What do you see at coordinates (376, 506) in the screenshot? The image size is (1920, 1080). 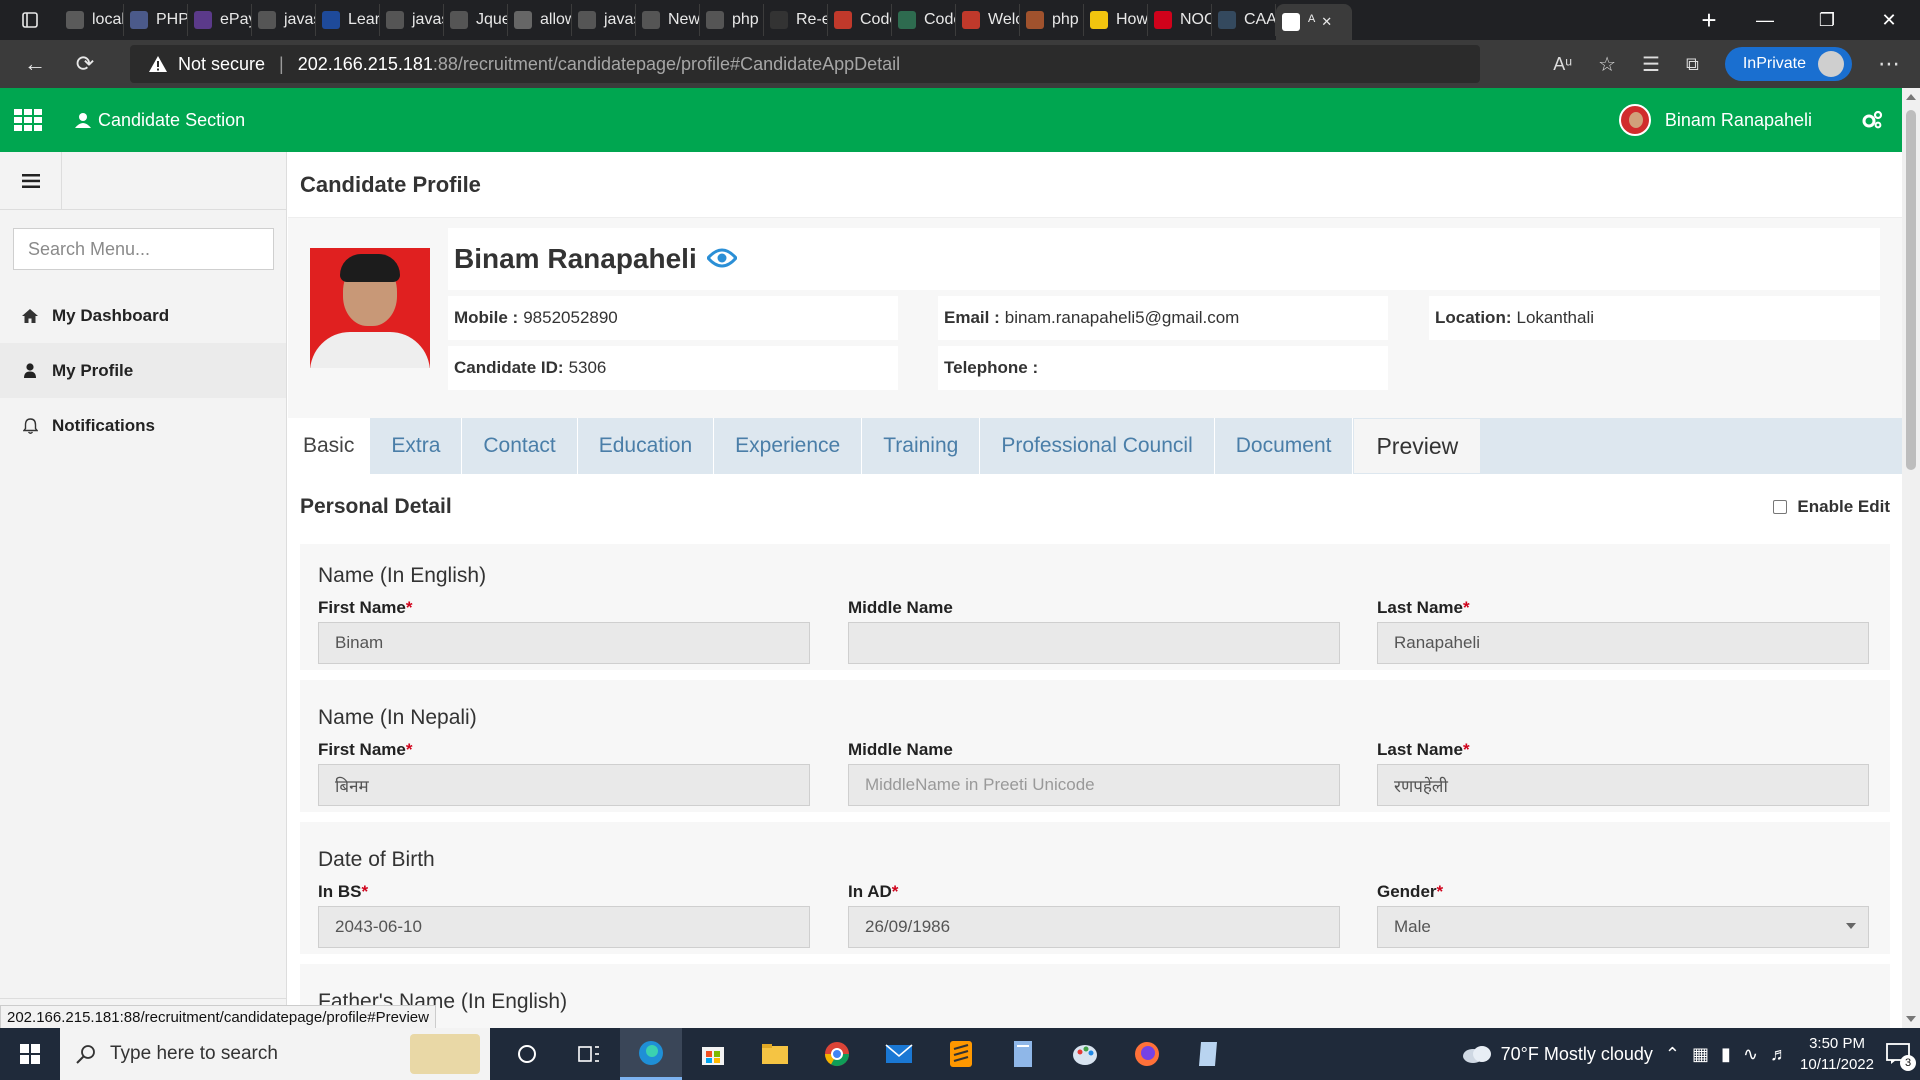 I see `section-title: Personal Detail` at bounding box center [376, 506].